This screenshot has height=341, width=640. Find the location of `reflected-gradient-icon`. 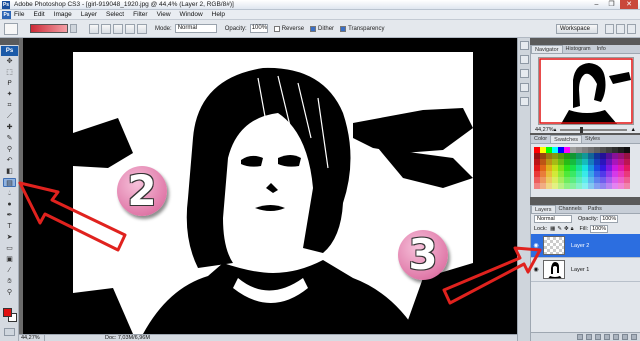

reflected-gradient-icon is located at coordinates (130, 28).